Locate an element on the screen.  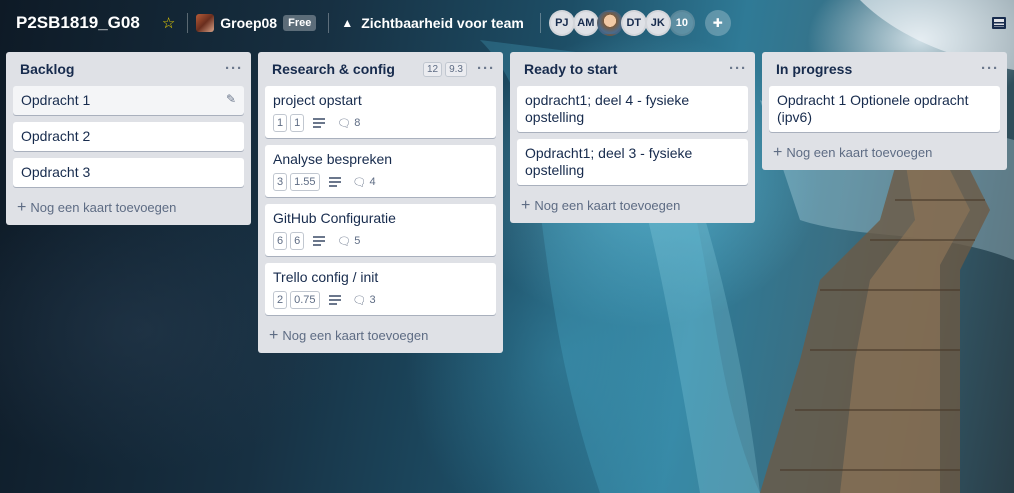
free-badge: Free is located at coordinates (300, 23).